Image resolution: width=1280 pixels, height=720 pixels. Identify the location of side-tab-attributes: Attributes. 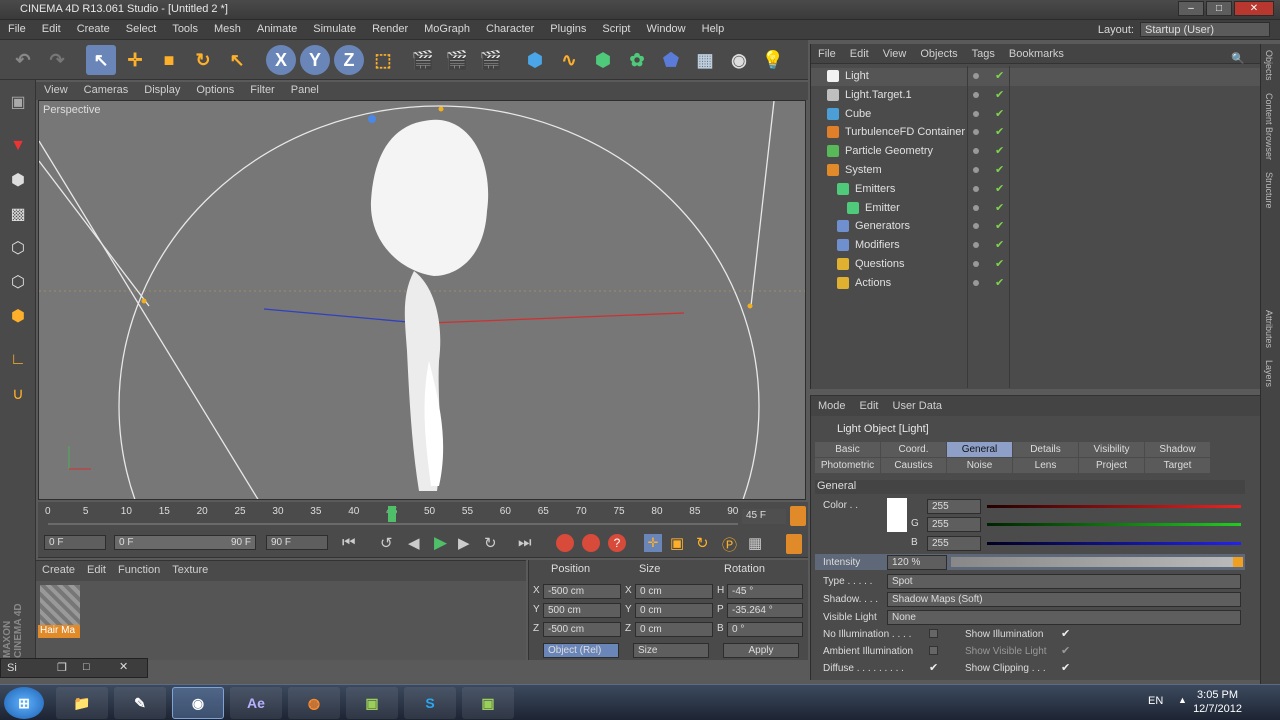
(1269, 329).